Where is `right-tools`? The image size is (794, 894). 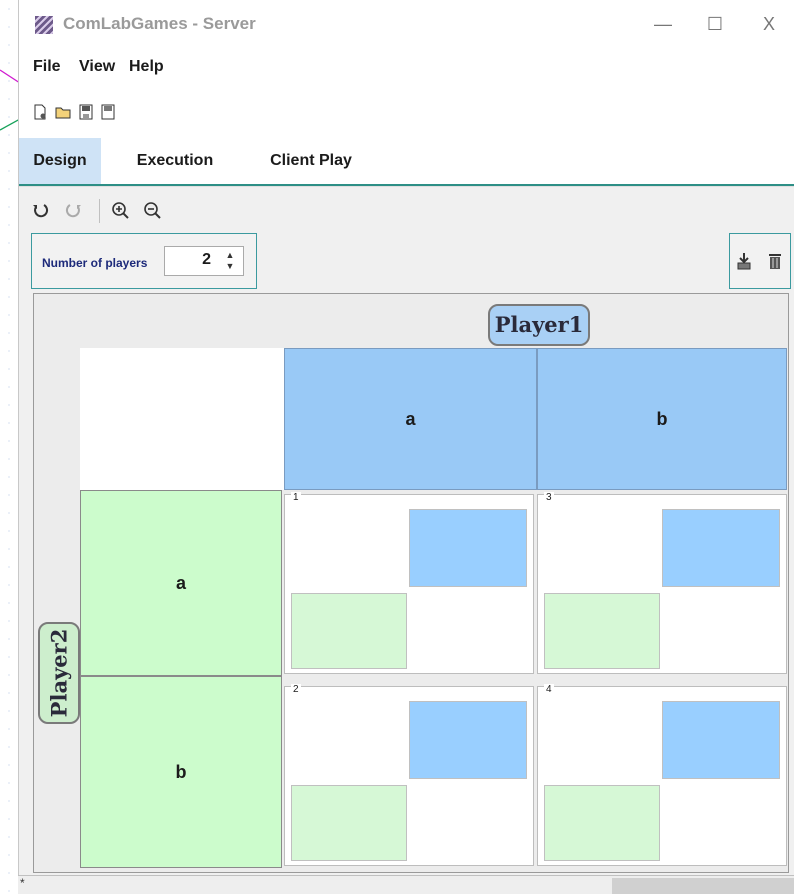 right-tools is located at coordinates (760, 261).